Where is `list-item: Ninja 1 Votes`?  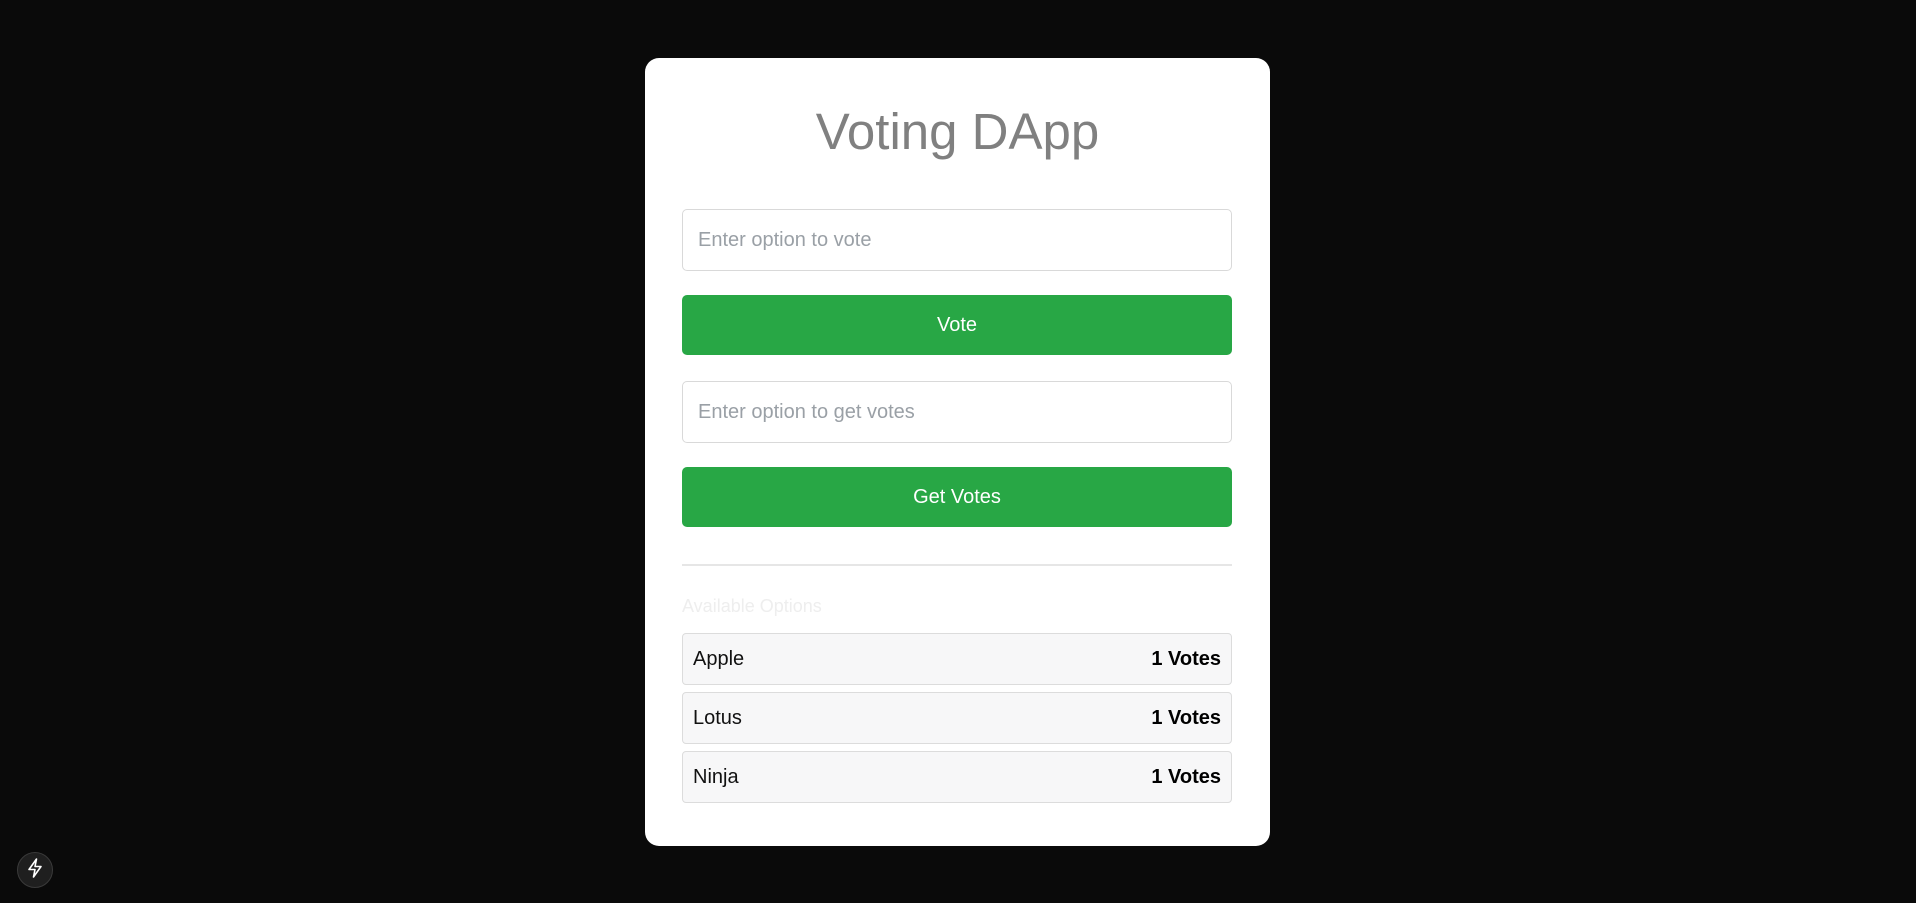 list-item: Ninja 1 Votes is located at coordinates (957, 777).